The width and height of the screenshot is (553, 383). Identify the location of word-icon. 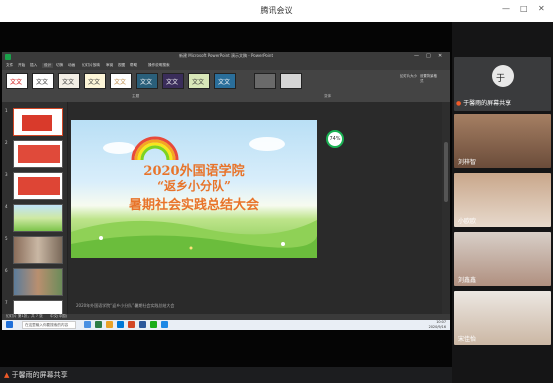
(142, 324).